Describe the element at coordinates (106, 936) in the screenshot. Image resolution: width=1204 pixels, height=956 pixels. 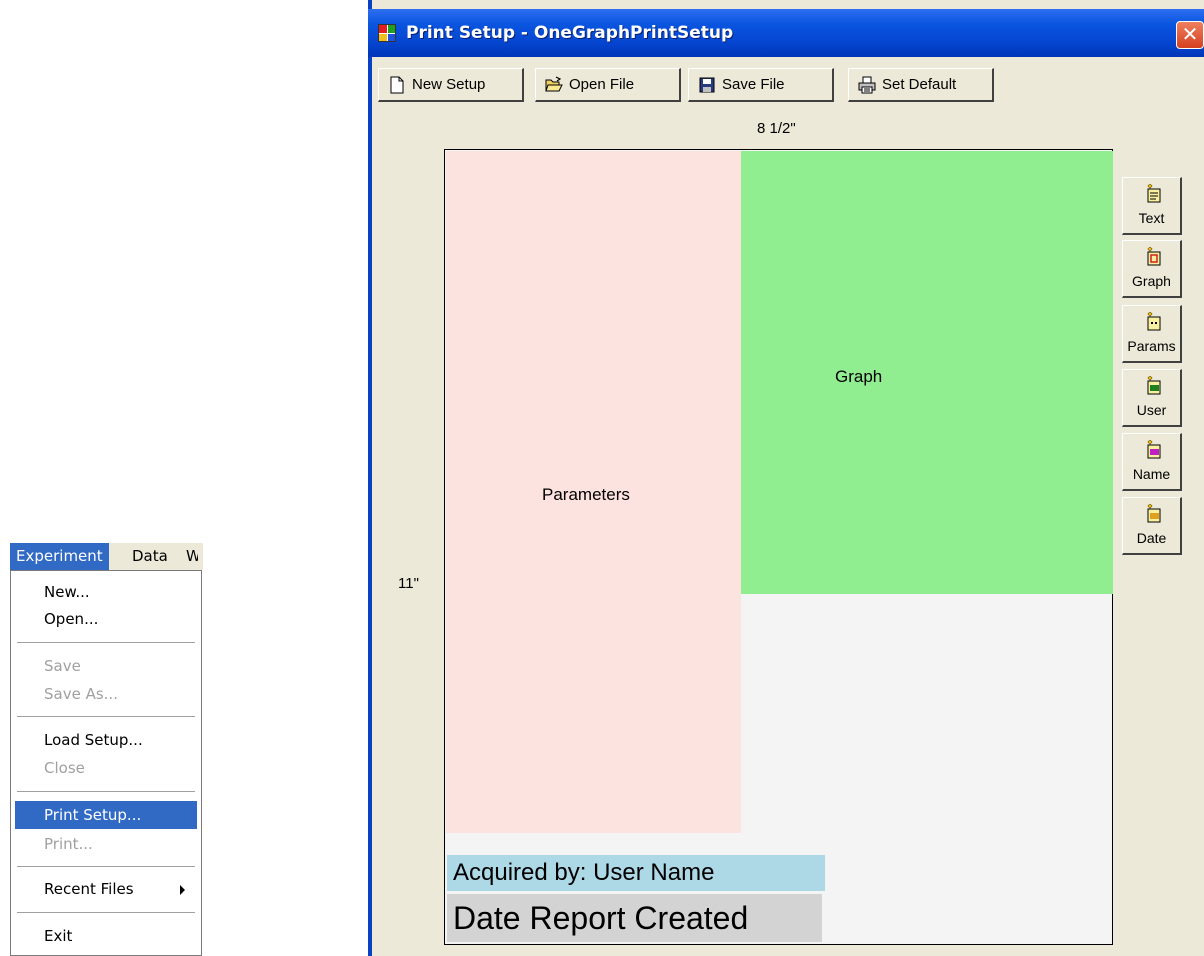
I see `menu-item-exit: Exit` at that location.